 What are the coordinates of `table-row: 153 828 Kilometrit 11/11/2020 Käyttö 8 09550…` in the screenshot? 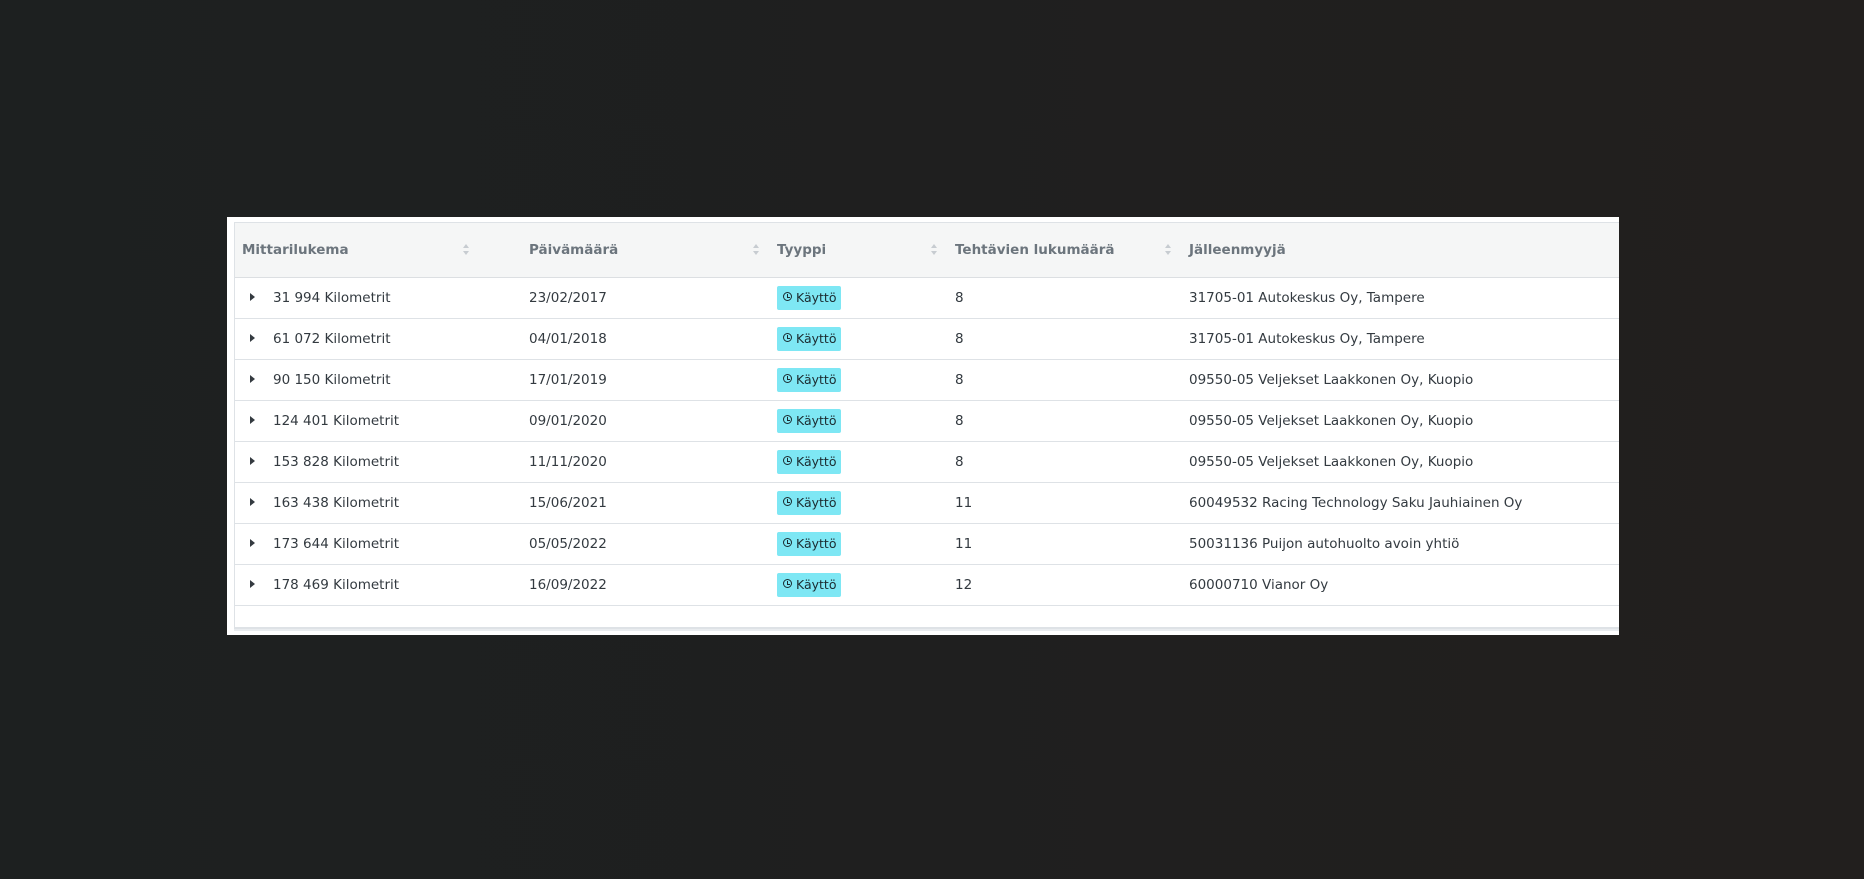 It's located at (927, 462).